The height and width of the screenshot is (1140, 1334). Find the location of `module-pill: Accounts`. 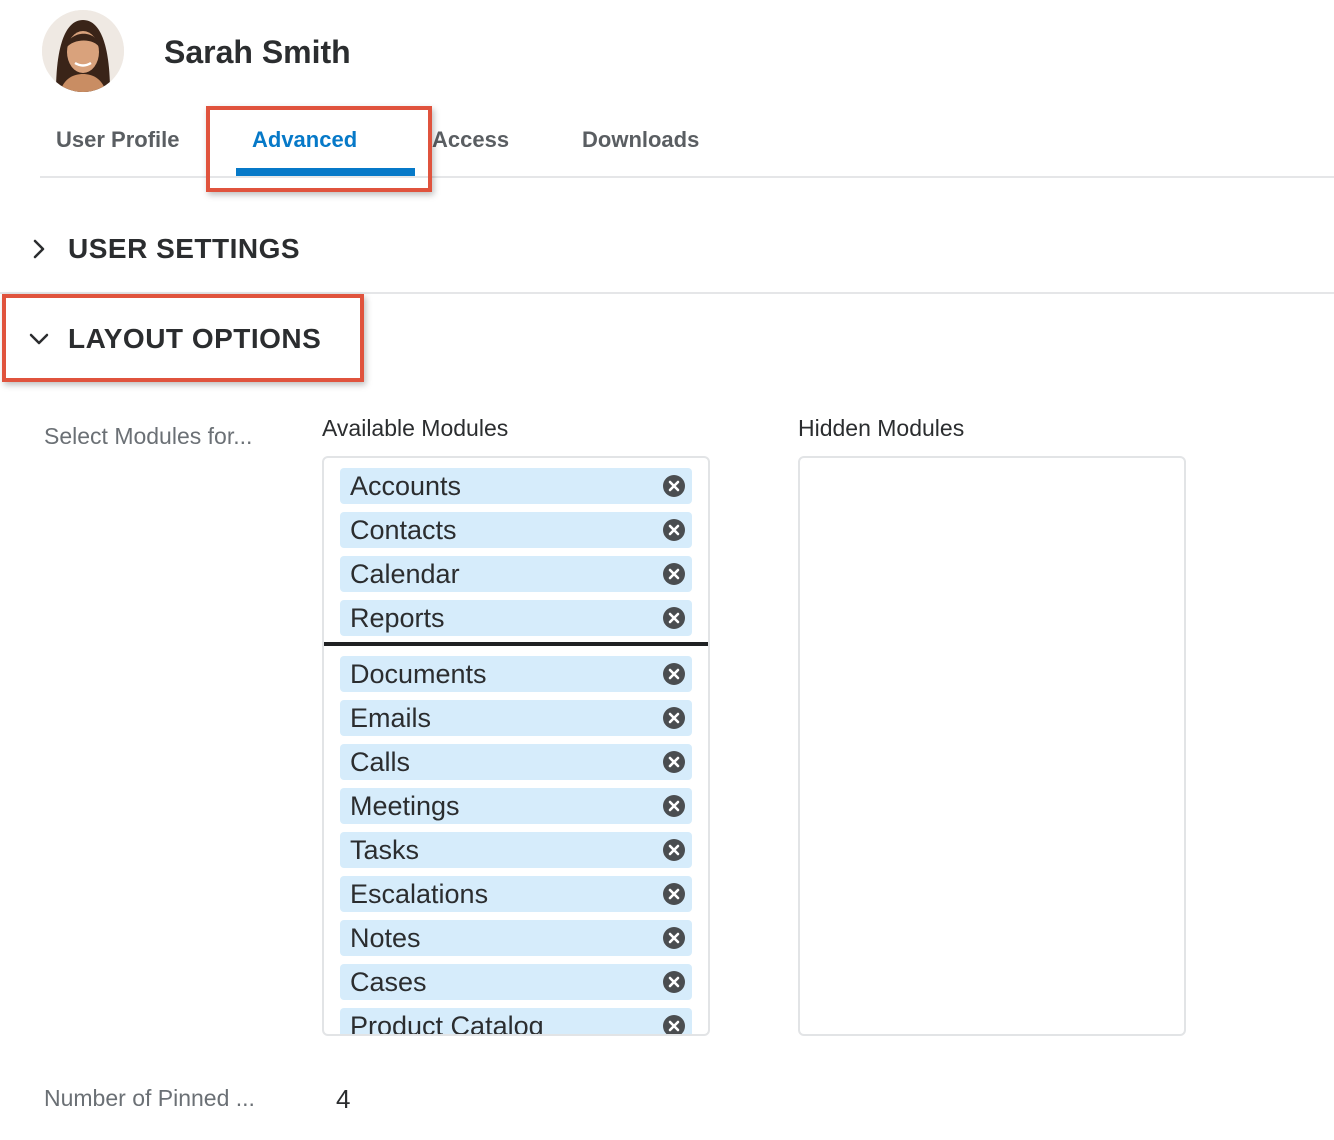

module-pill: Accounts is located at coordinates (516, 486).